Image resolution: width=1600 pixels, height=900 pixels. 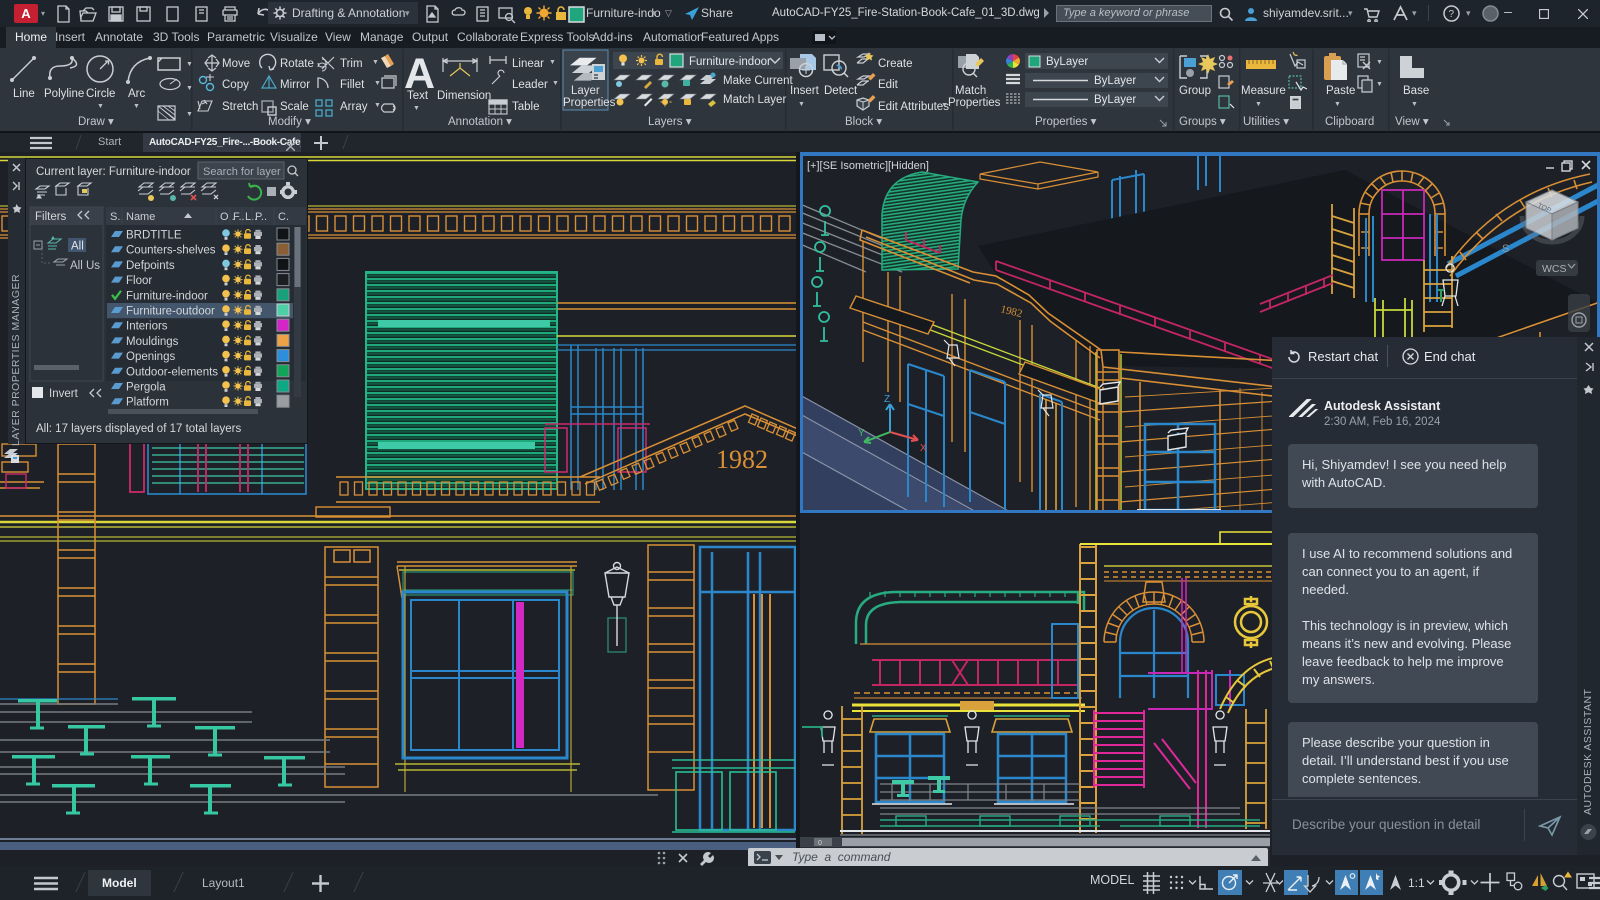 I want to click on svg-text: Trim, so click(x=351, y=64).